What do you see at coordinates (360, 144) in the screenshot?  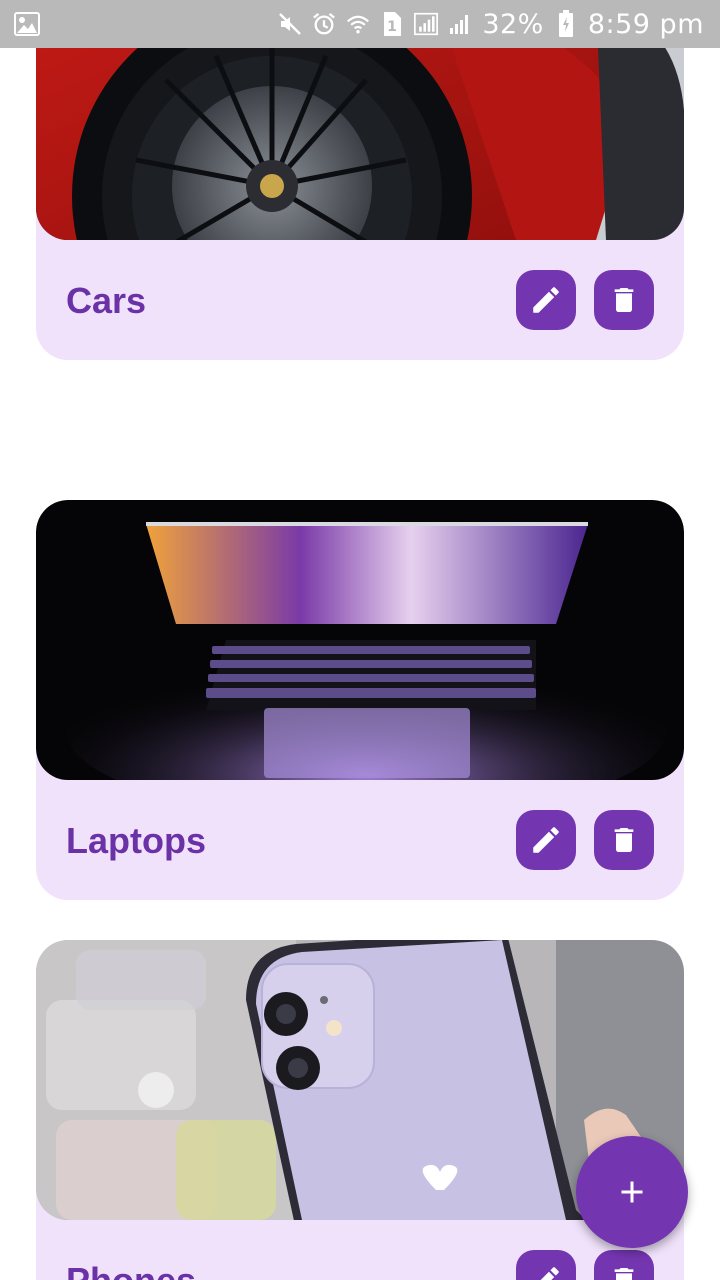 I see `category-image` at bounding box center [360, 144].